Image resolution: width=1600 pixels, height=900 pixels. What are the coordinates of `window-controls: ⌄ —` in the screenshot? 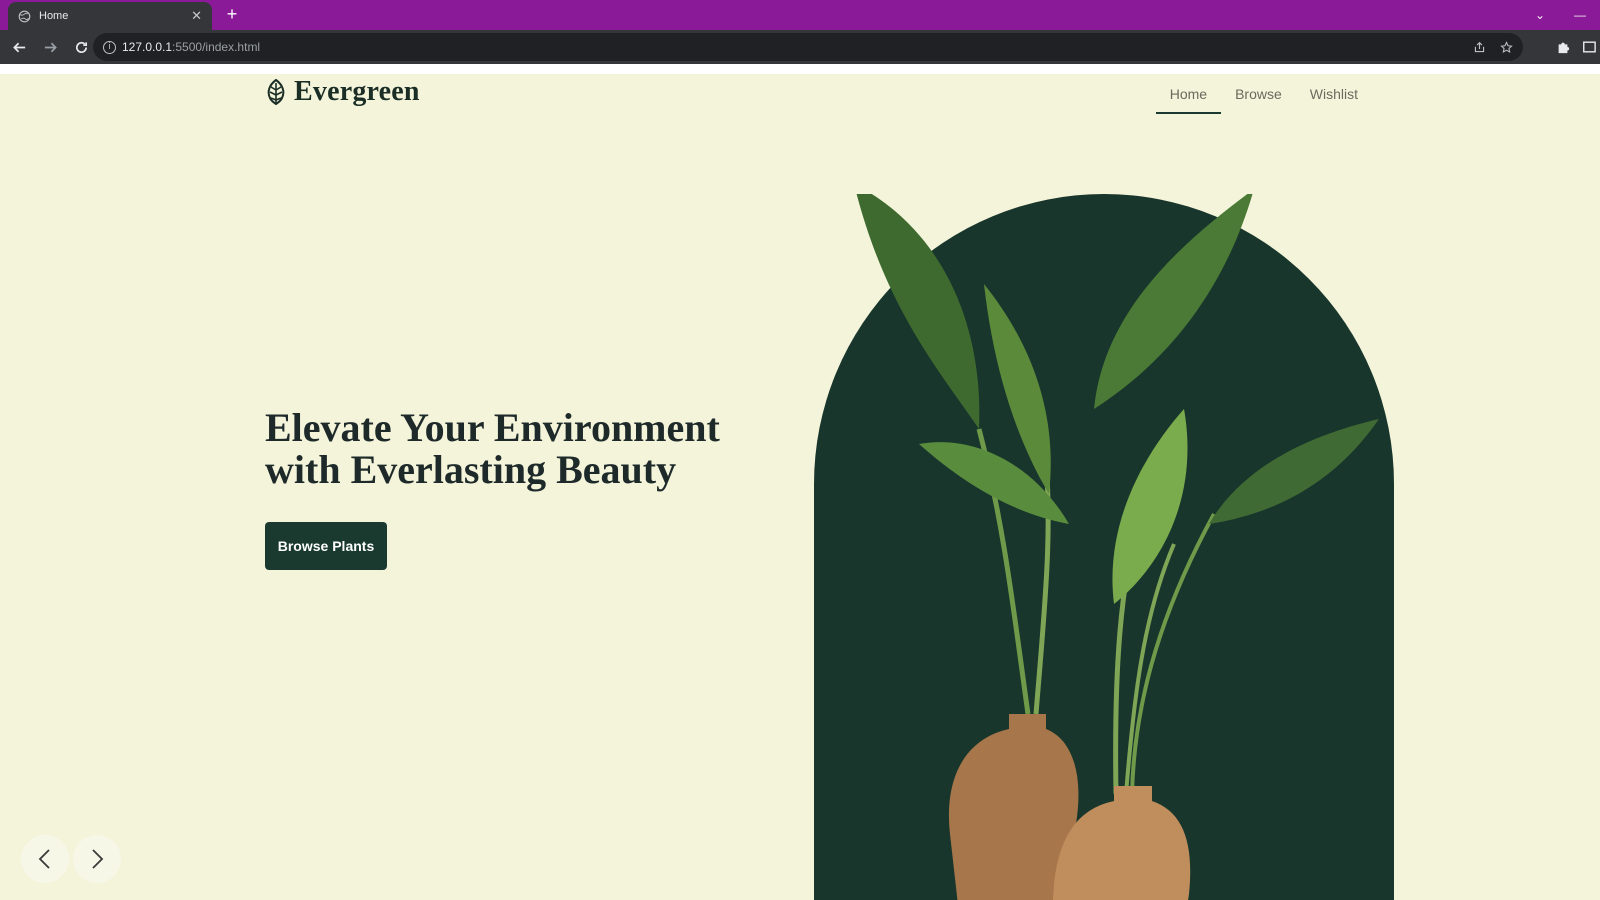 It's located at (1560, 15).